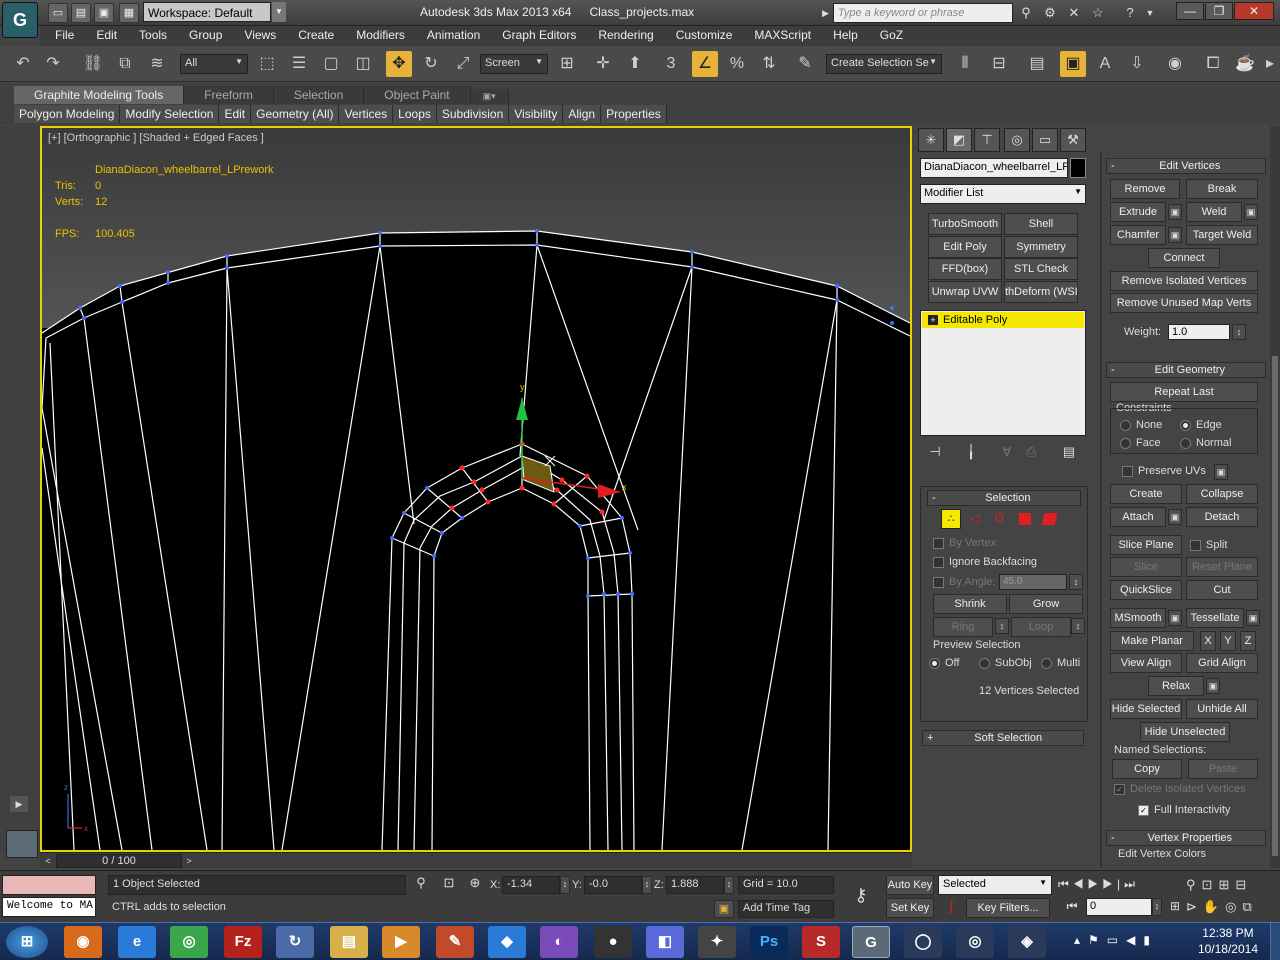 The width and height of the screenshot is (1280, 960). Describe the element at coordinates (449, 885) in the screenshot. I see `lock-selection-icon: ⊡` at that location.